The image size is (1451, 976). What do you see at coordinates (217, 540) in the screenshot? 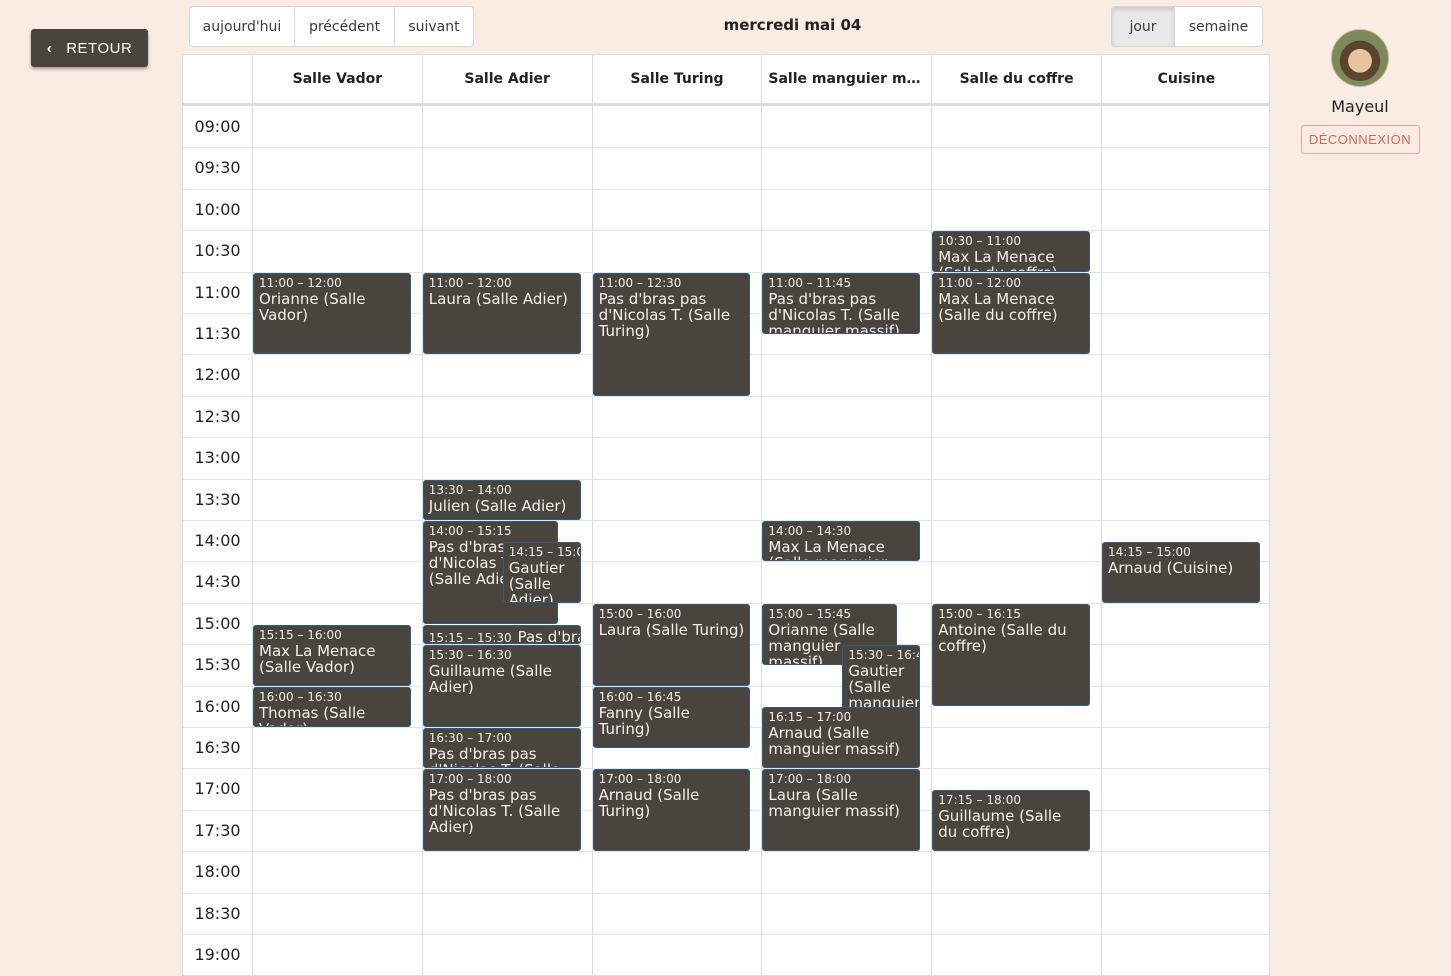
I see `time-label: 14:00` at bounding box center [217, 540].